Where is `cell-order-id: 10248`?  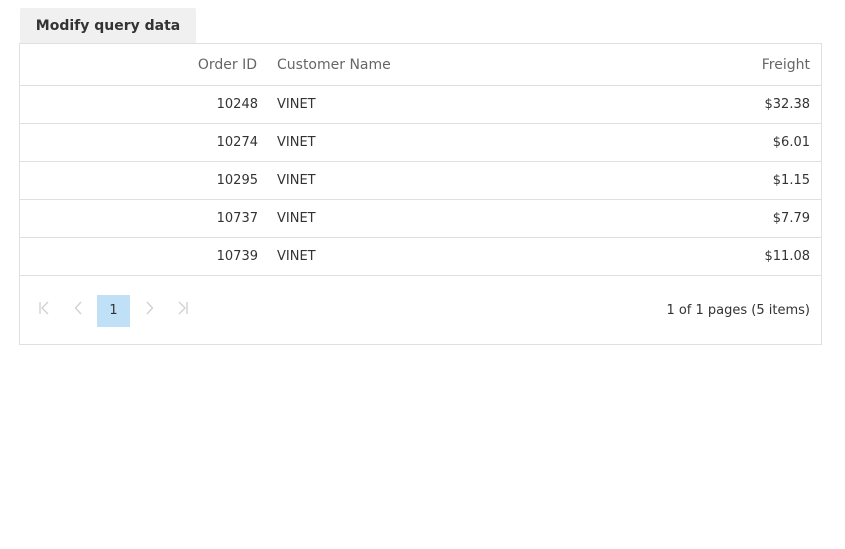 cell-order-id: 10248 is located at coordinates (237, 104).